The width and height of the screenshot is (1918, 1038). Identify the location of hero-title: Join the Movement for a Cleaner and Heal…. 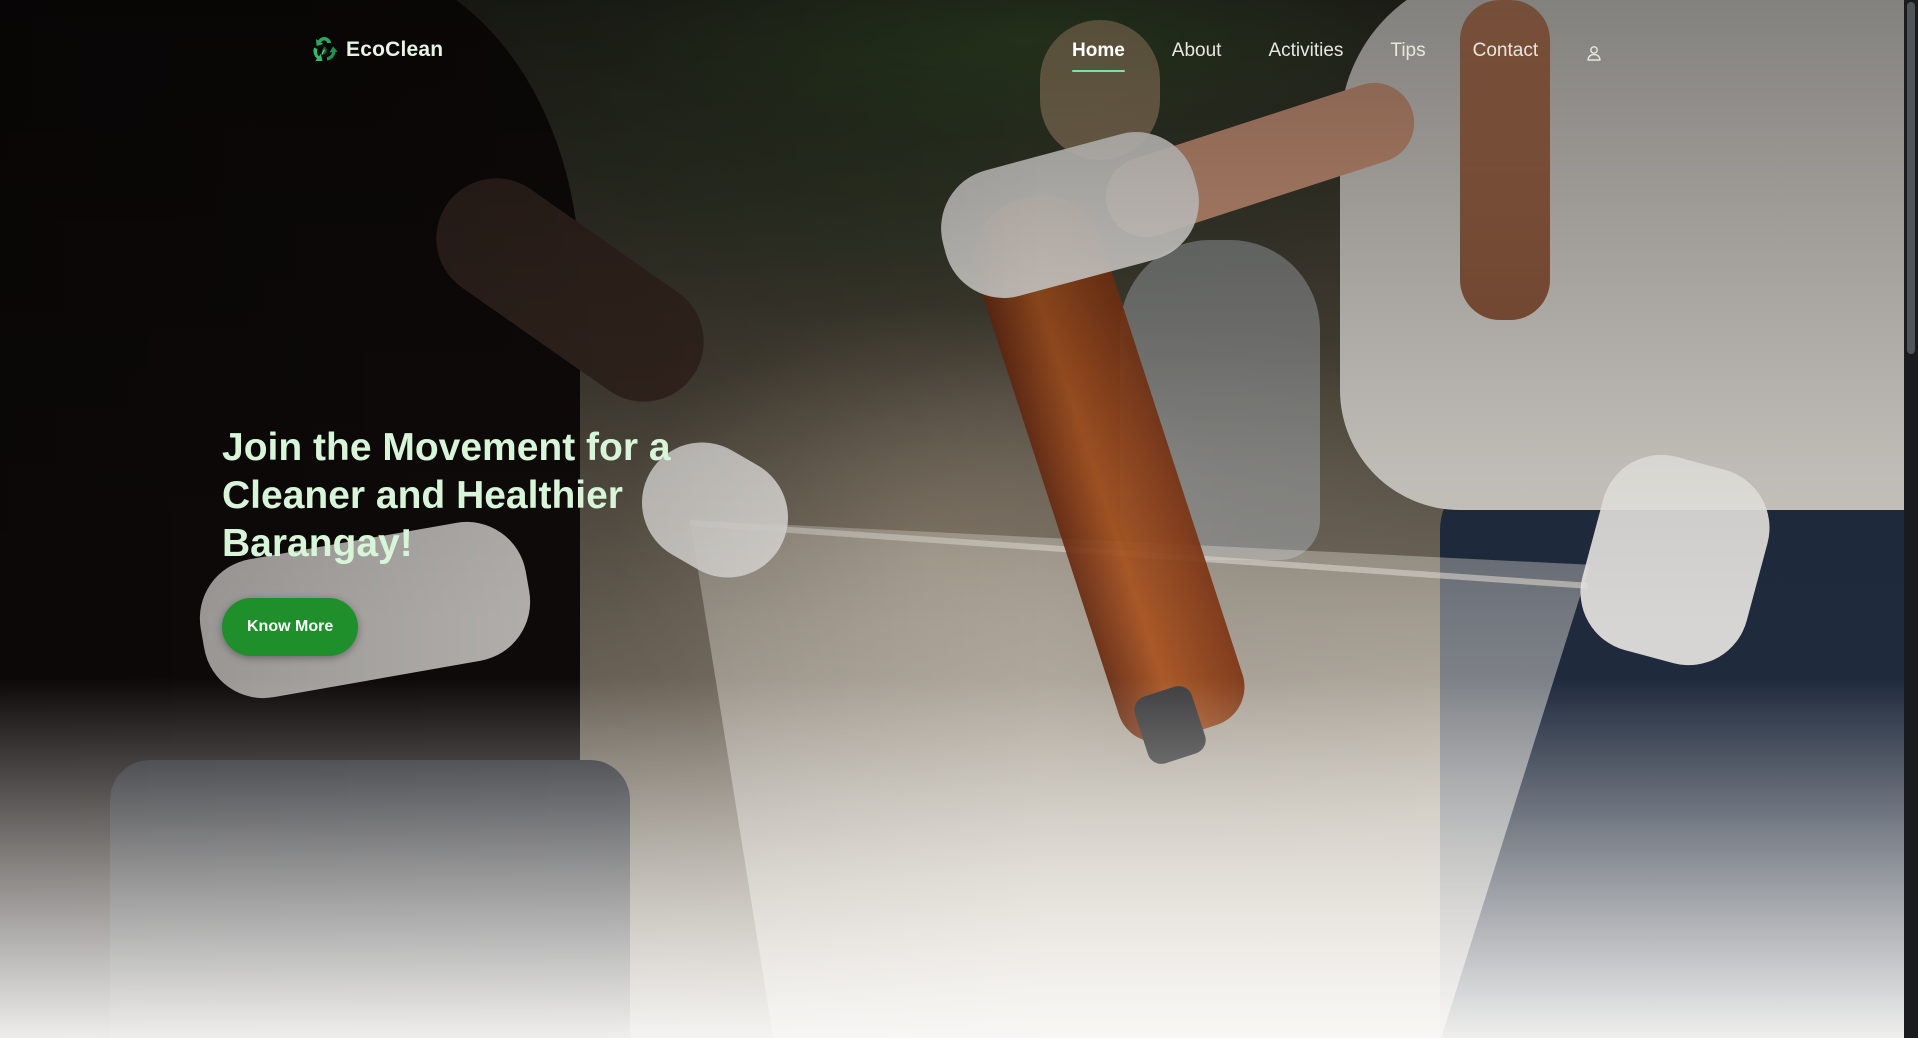
(446, 495).